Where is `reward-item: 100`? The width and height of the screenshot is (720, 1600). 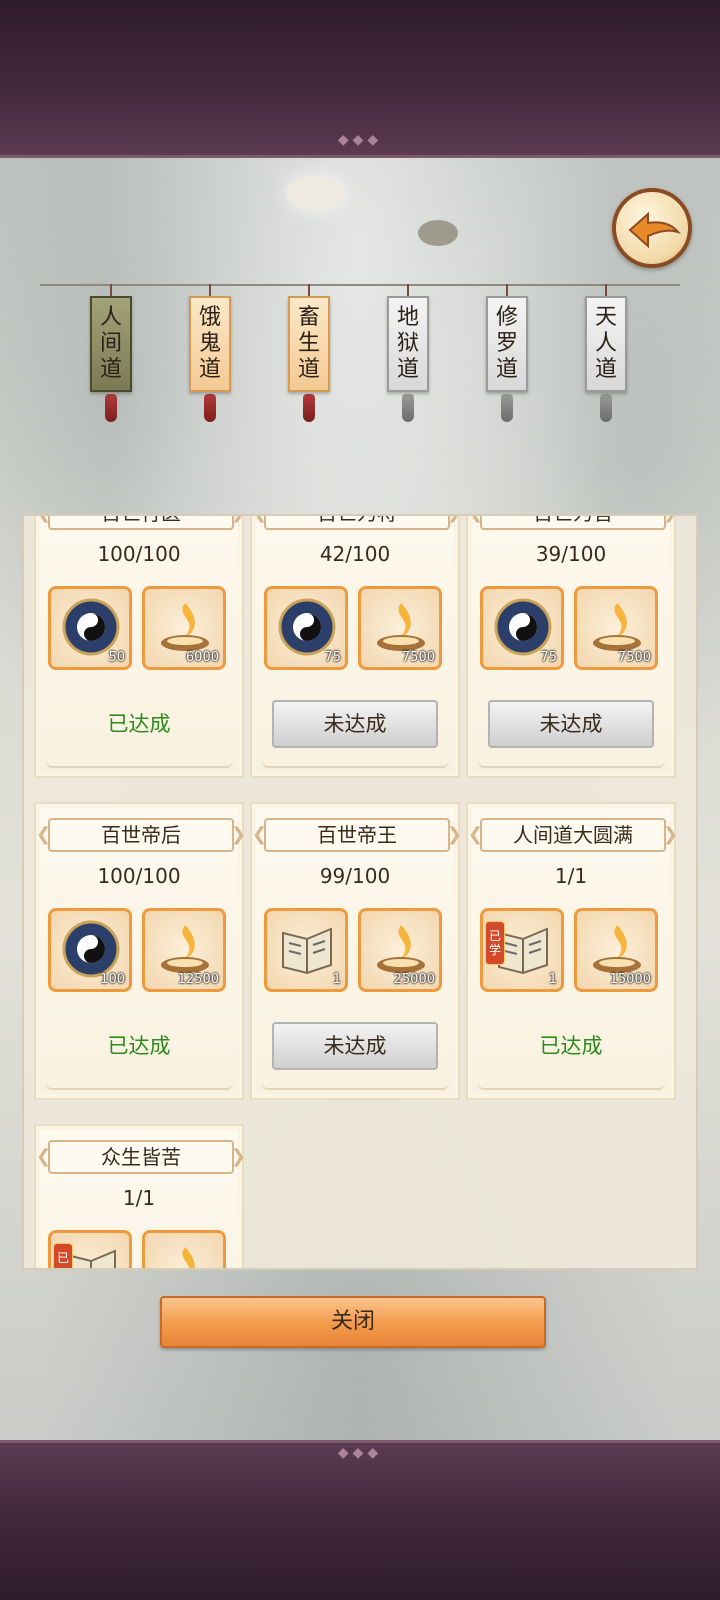
reward-item: 100 is located at coordinates (90, 950).